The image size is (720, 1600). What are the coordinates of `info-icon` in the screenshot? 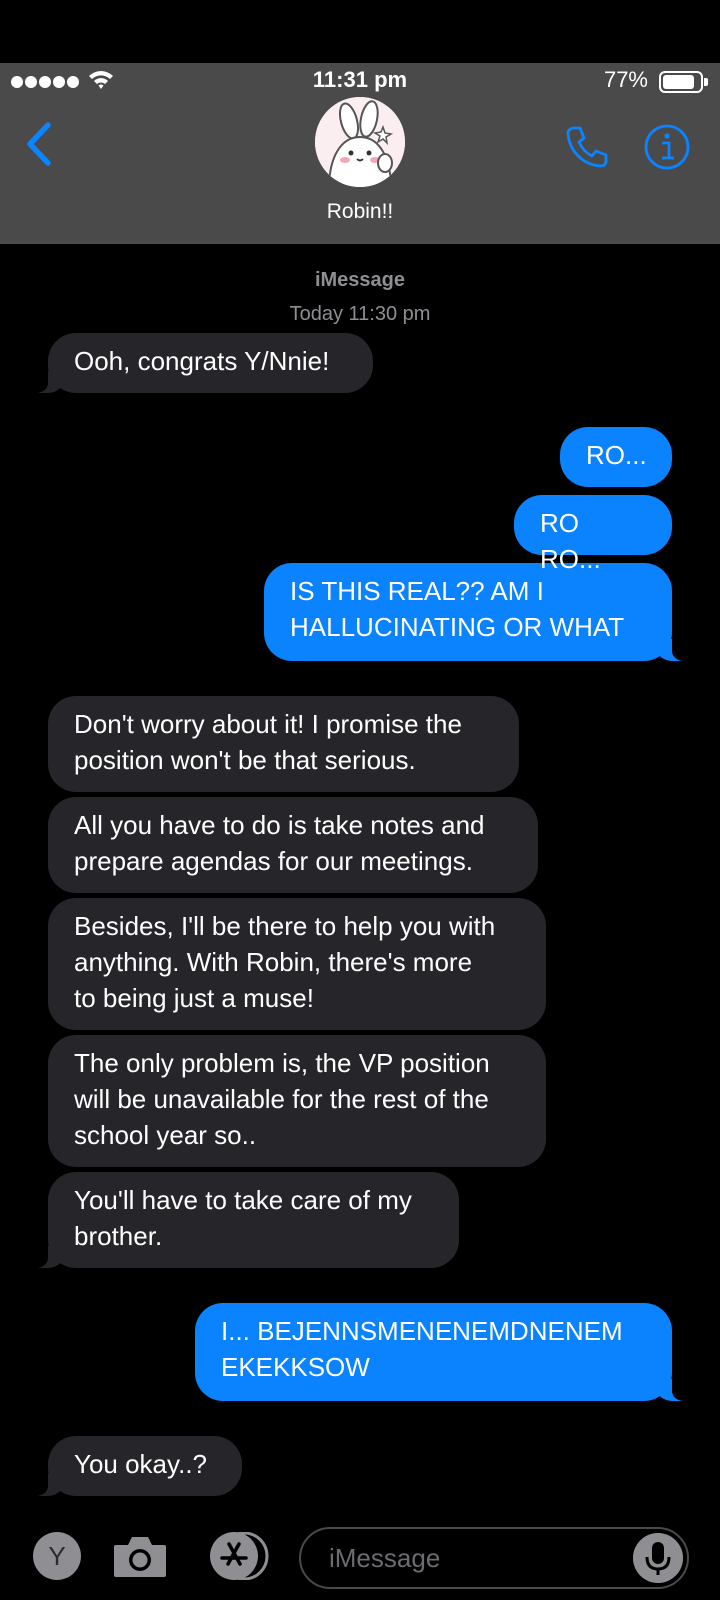 It's located at (667, 147).